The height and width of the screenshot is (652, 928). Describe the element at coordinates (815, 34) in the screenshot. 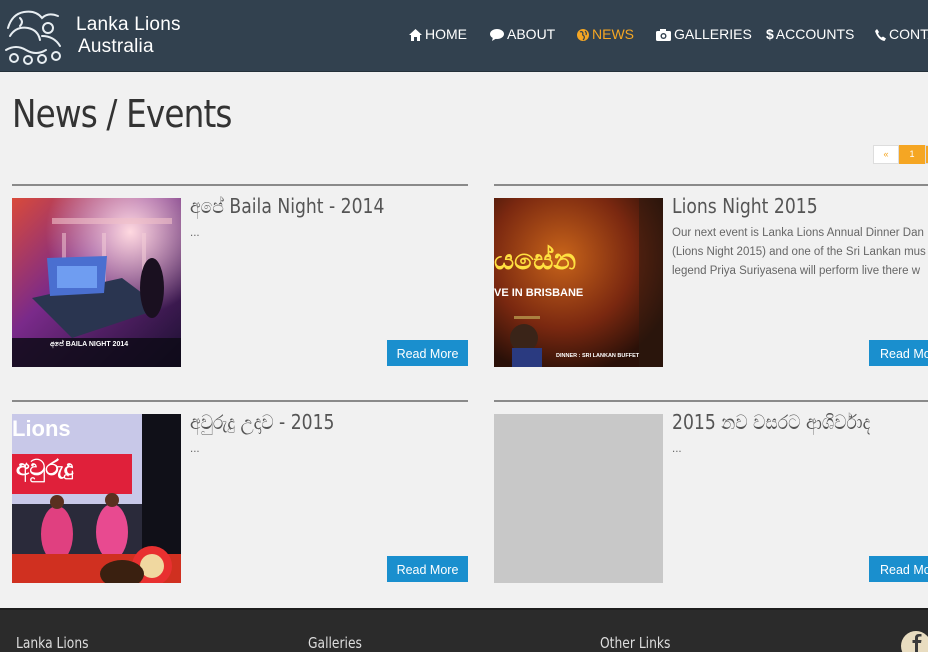

I see `nav-accounts-label: ACCOUNTS` at that location.